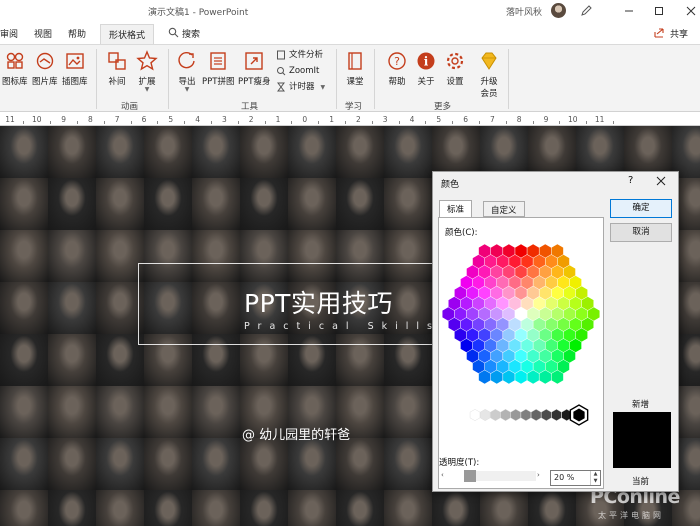  What do you see at coordinates (300, 87) in the screenshot?
I see `timer-button: 计时器 ▼` at bounding box center [300, 87].